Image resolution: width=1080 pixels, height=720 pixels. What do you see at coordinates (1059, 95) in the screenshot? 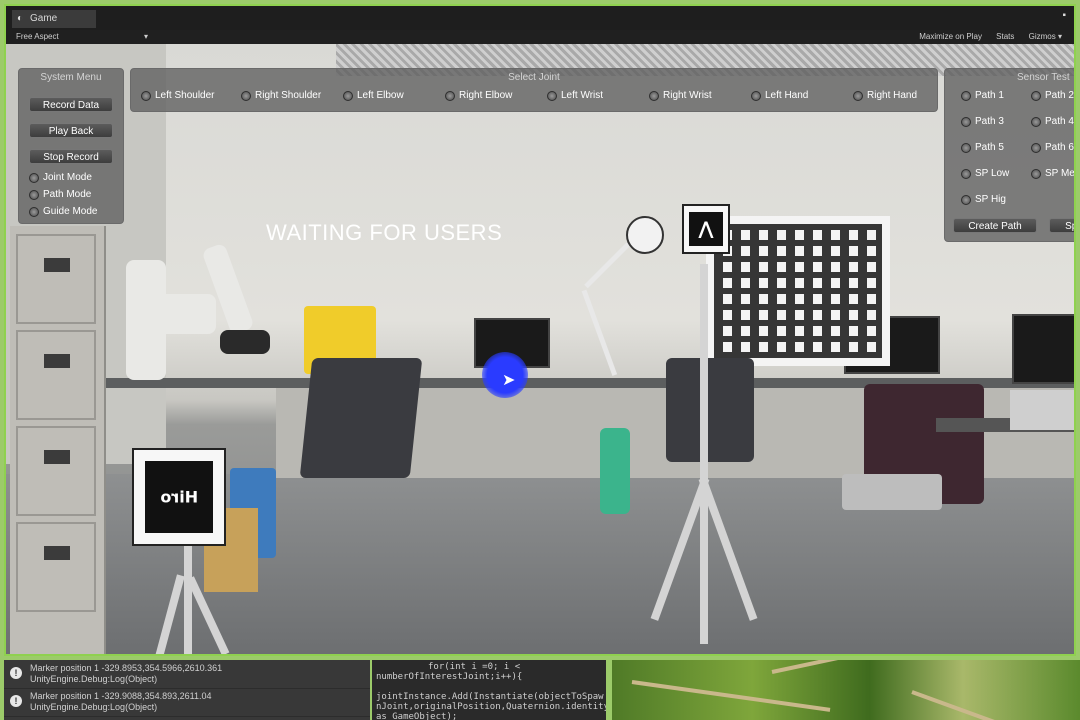
I see `sensor-option-label: Path 2` at bounding box center [1059, 95].